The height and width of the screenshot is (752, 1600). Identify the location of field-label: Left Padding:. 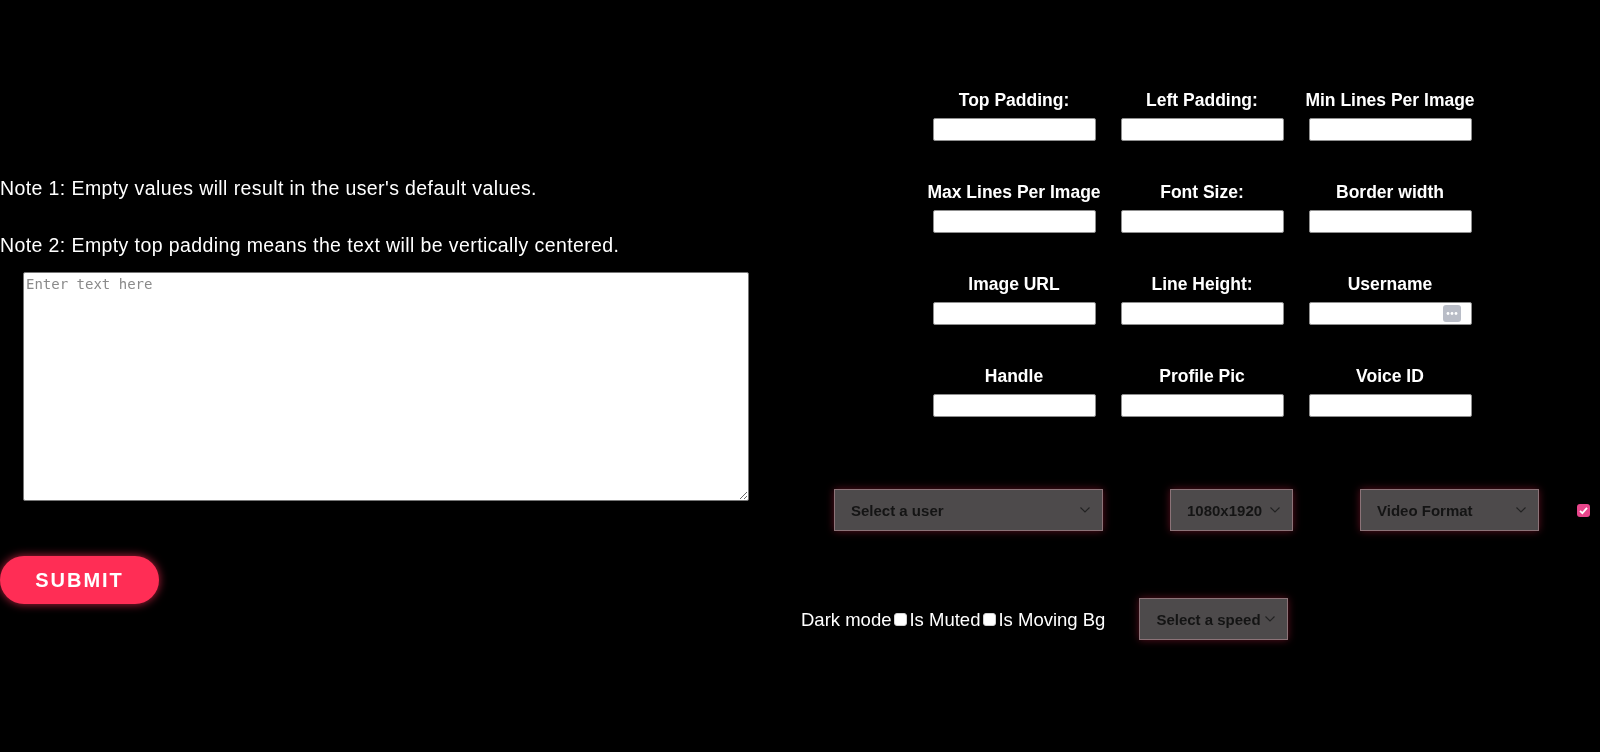
(1202, 100).